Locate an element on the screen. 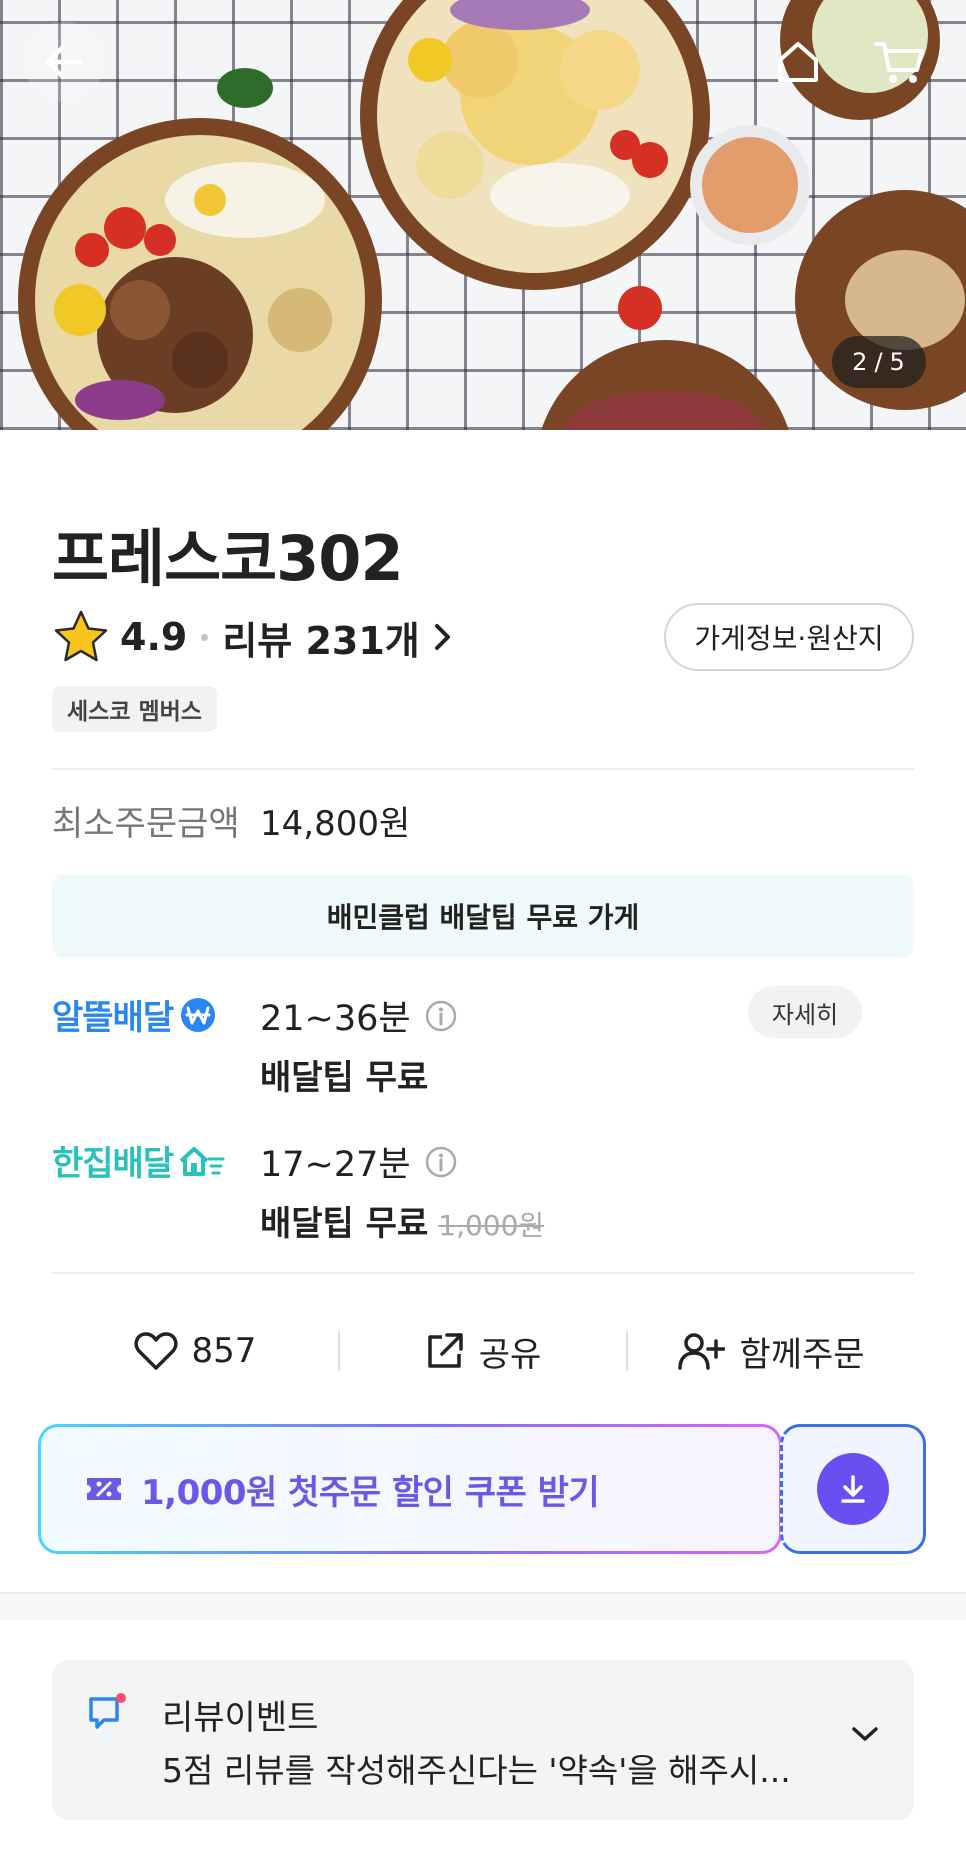 The height and width of the screenshot is (1870, 966). group-order-button: 함께주문 is located at coordinates (771, 1351).